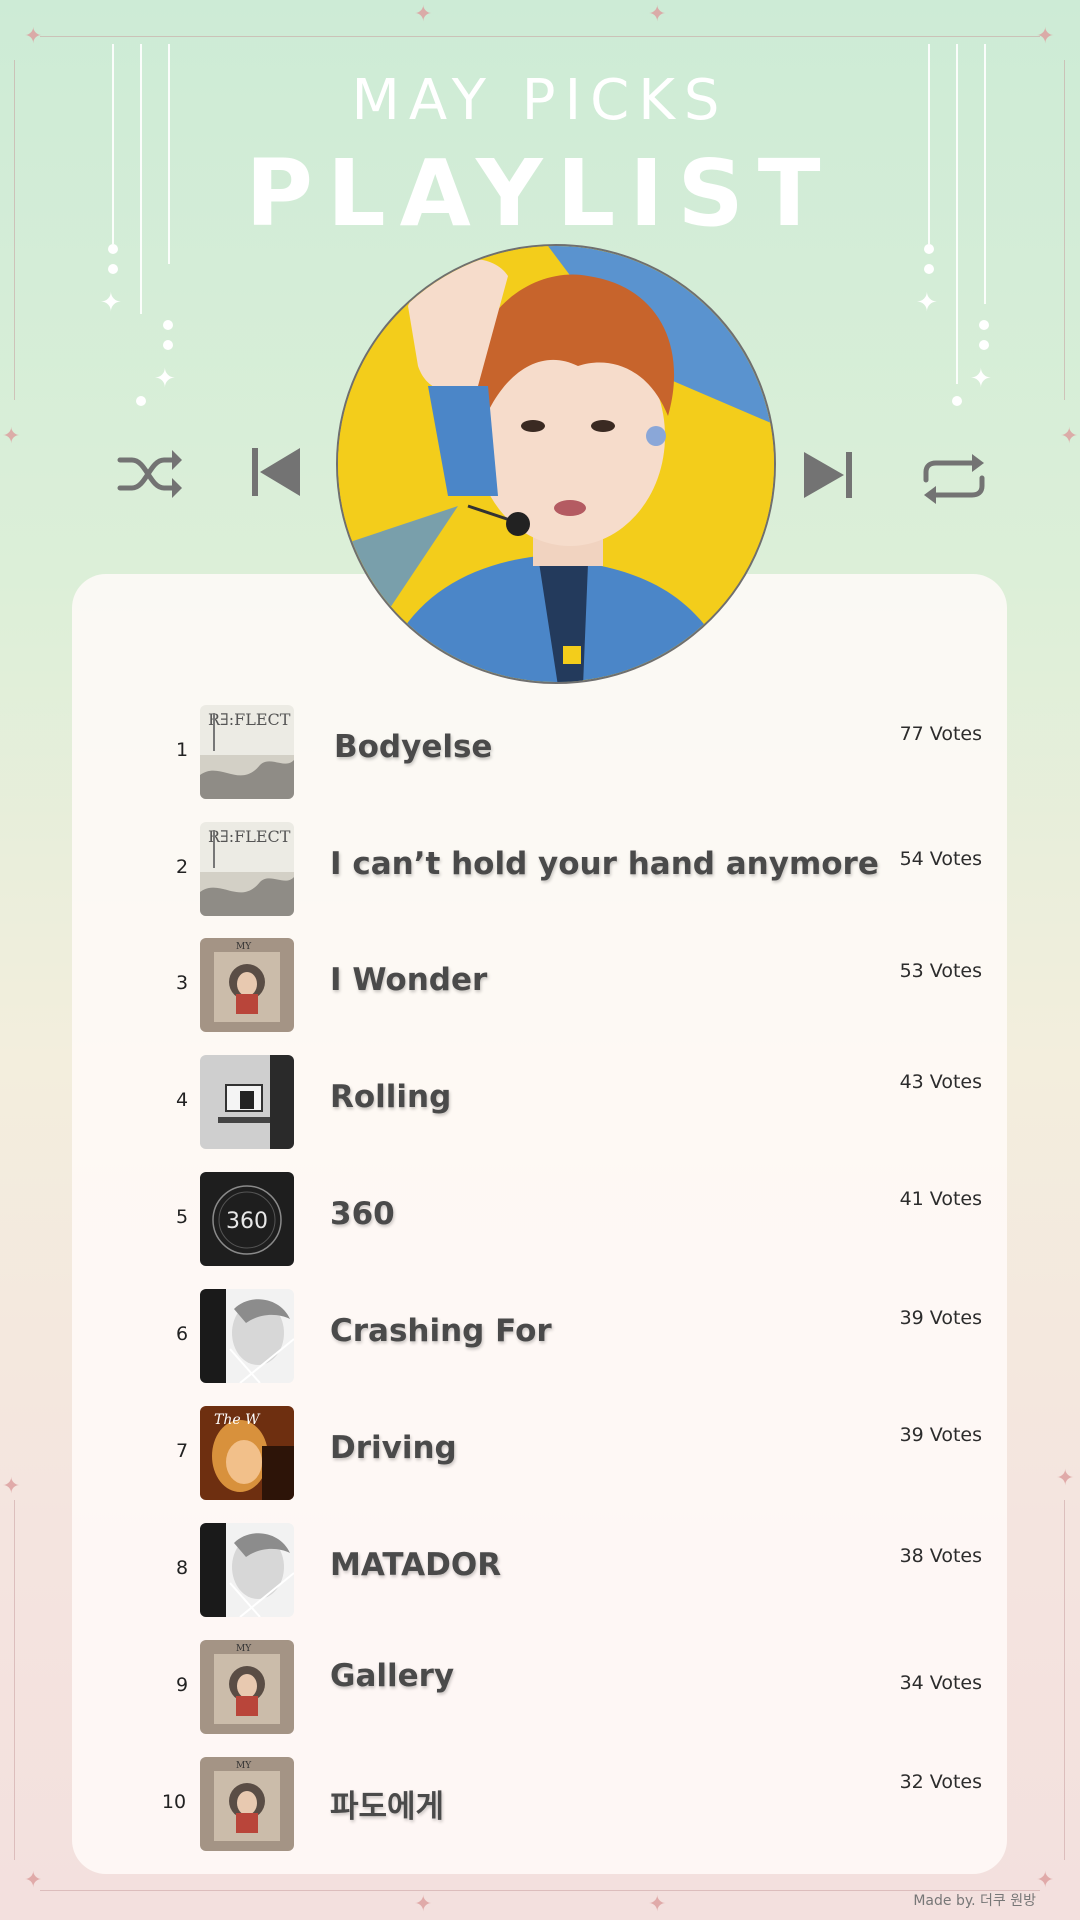  Describe the element at coordinates (556, 464) in the screenshot. I see `now-playing-cover` at that location.